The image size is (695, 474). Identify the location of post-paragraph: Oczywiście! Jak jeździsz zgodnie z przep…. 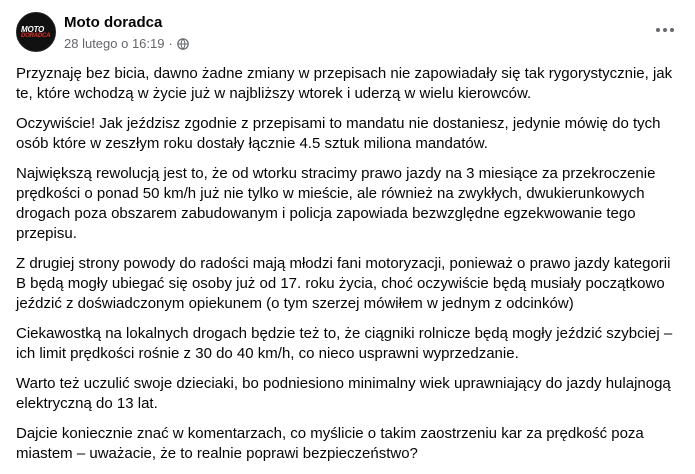
(338, 133).